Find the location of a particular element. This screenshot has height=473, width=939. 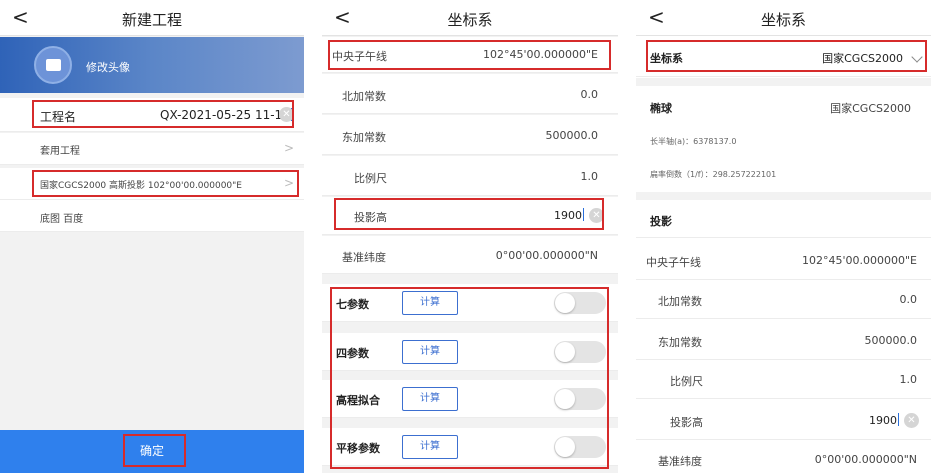

chevron-right-icon: > is located at coordinates (288, 148).